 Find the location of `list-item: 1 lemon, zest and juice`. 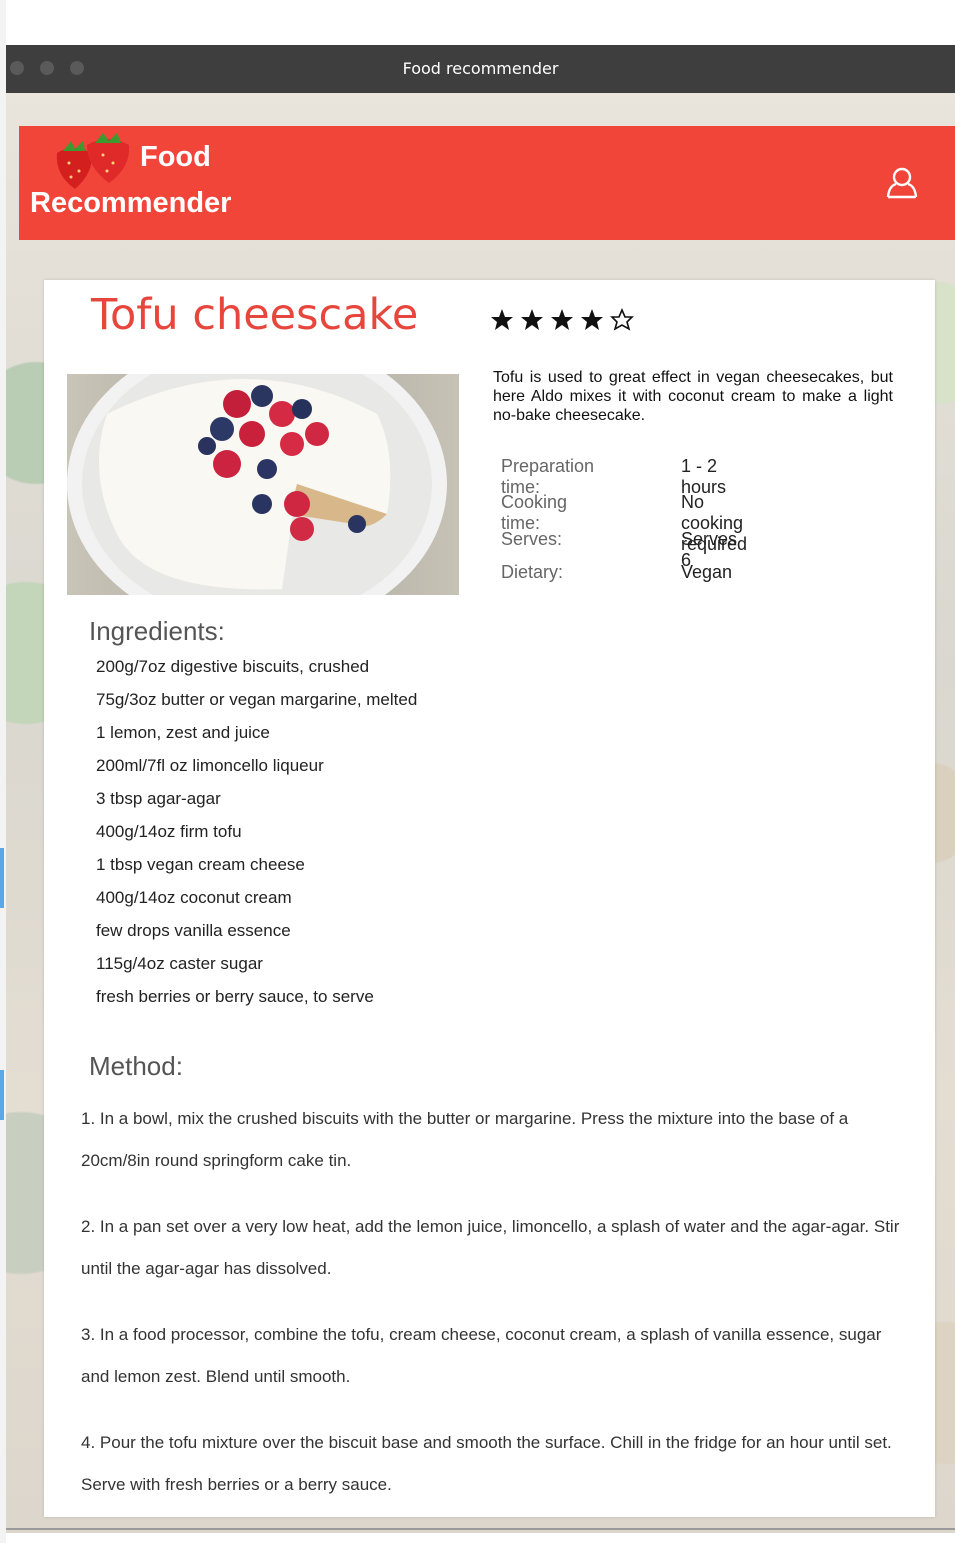

list-item: 1 lemon, zest and juice is located at coordinates (183, 732).